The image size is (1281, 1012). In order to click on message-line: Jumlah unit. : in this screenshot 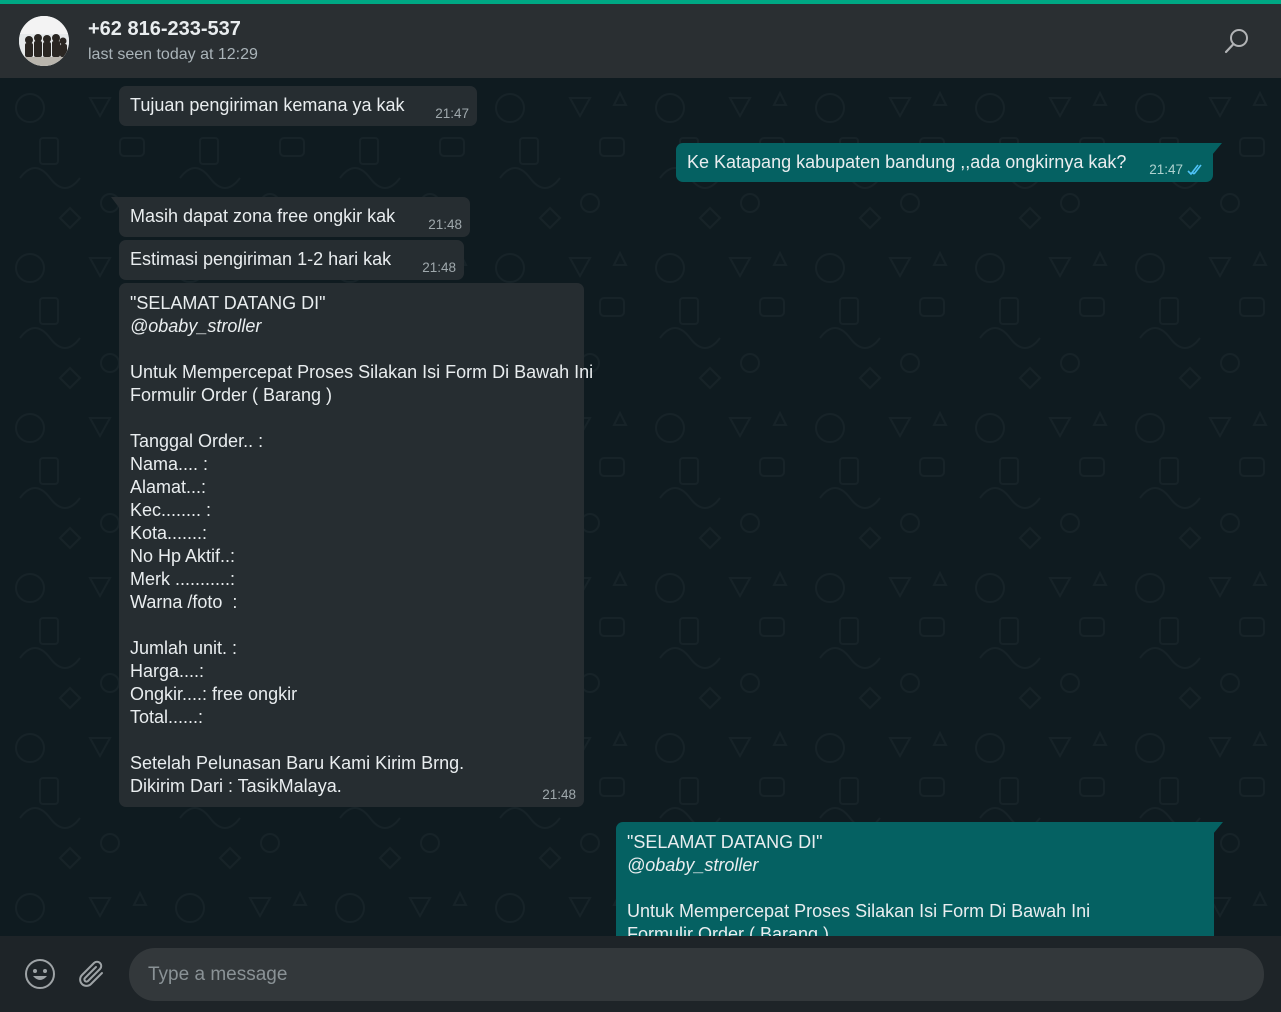, I will do `click(184, 648)`.